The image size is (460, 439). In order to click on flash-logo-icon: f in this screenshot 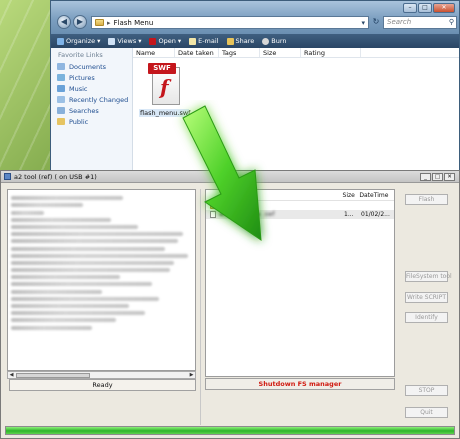, I will do `click(164, 87)`.